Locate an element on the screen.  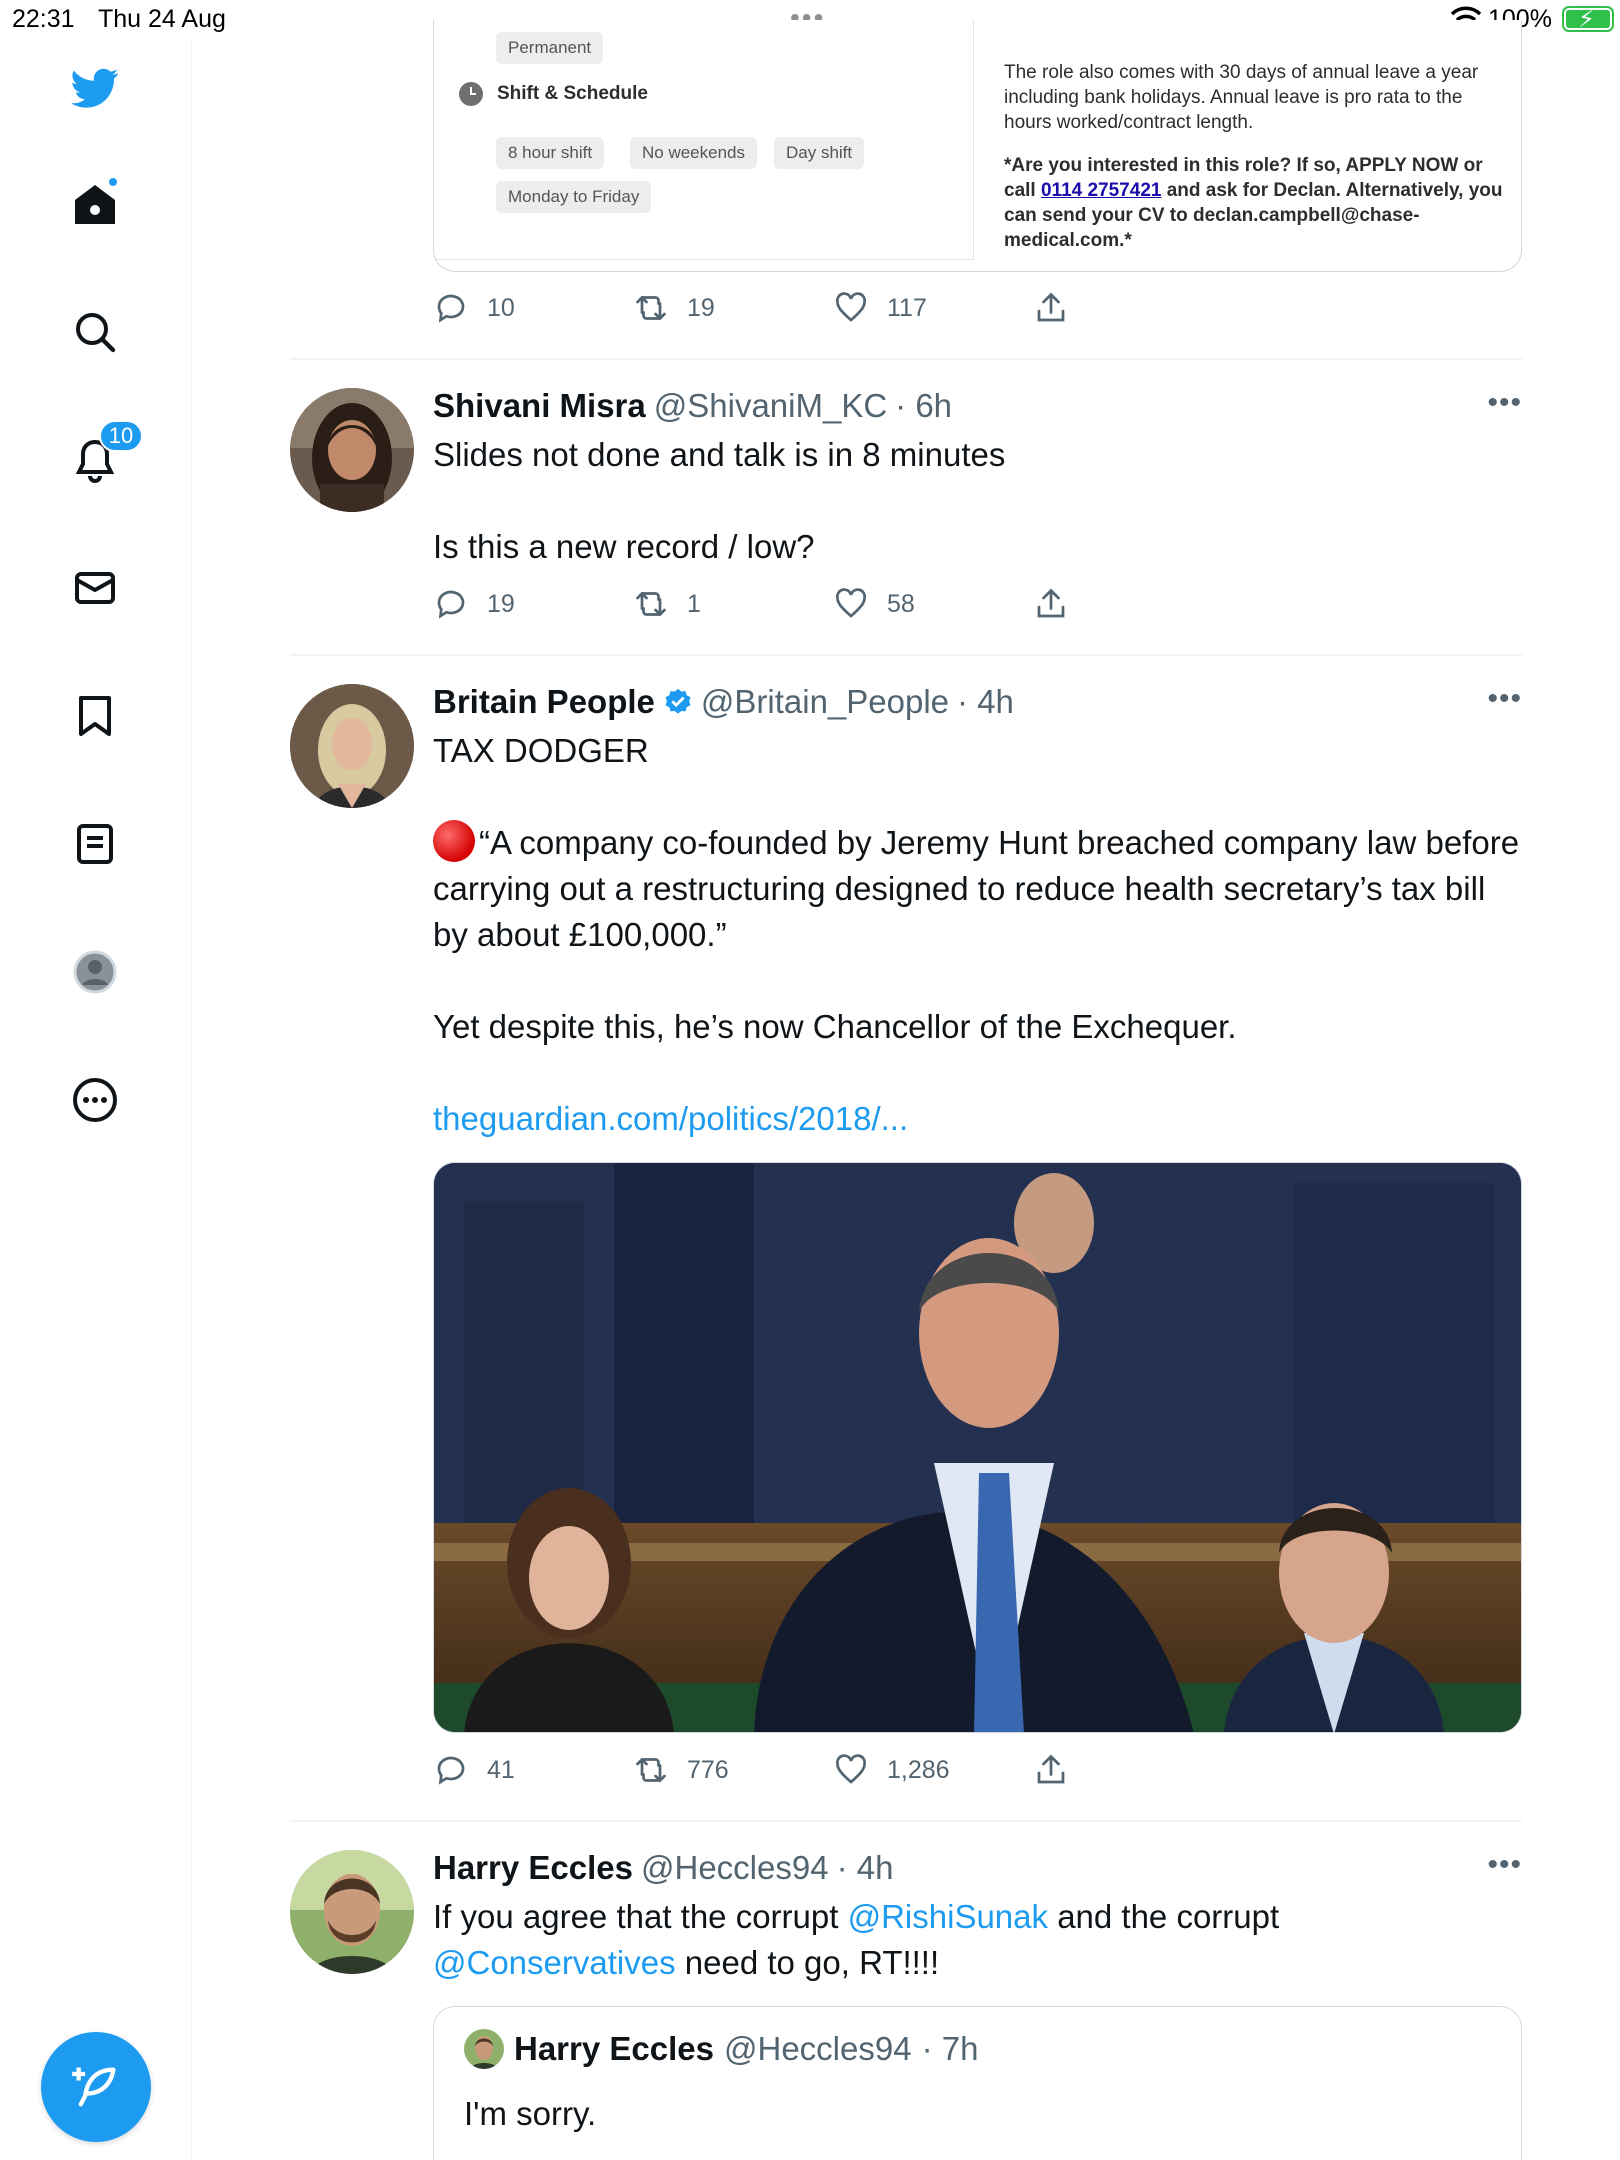
tweet-actions: 19 1 58 is located at coordinates (833, 604).